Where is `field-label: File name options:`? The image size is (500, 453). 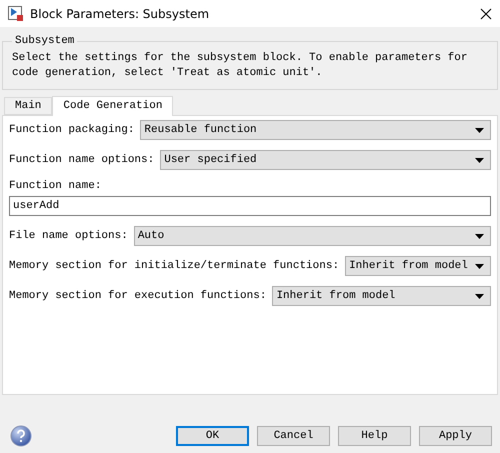
field-label: File name options: is located at coordinates (68, 236).